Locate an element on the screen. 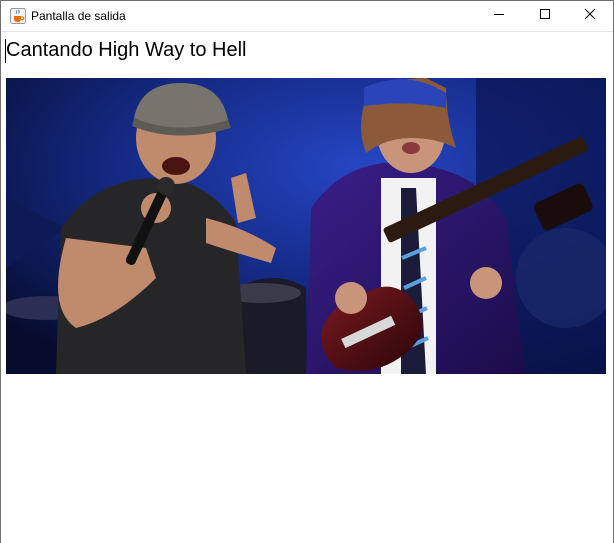 Image resolution: width=614 pixels, height=543 pixels. close-button is located at coordinates (590, 16).